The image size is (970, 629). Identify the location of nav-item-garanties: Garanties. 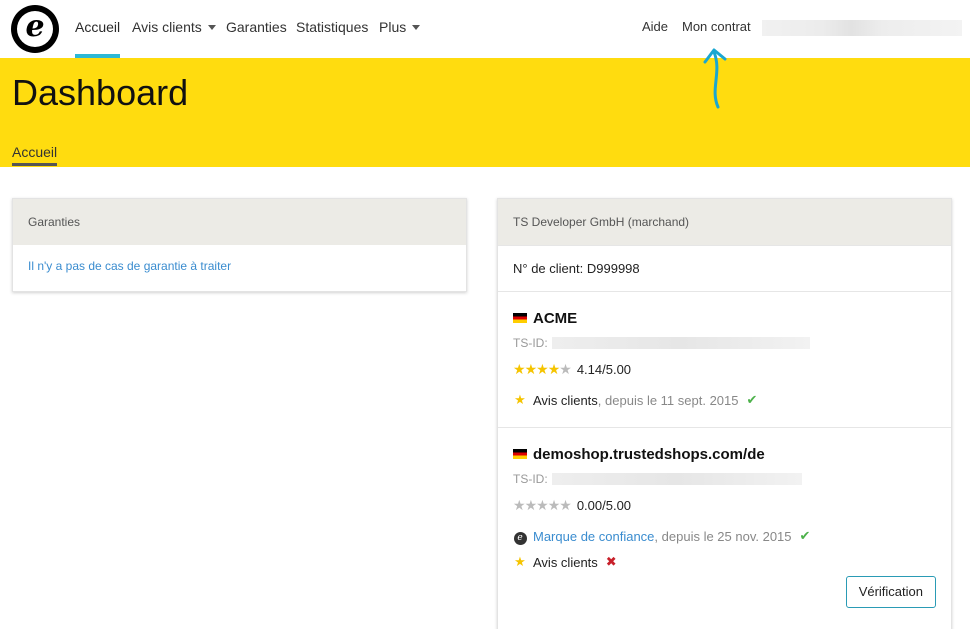
(256, 29).